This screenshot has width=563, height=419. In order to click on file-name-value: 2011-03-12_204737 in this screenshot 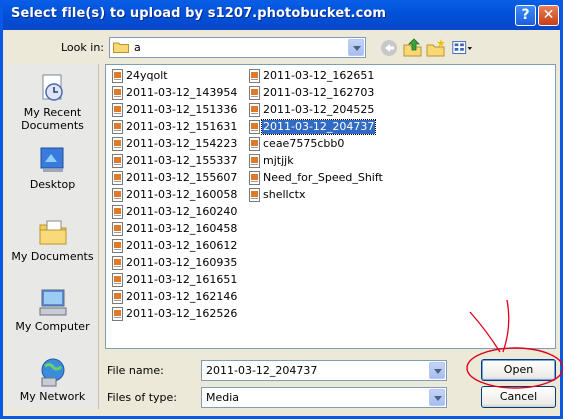, I will do `click(262, 370)`.